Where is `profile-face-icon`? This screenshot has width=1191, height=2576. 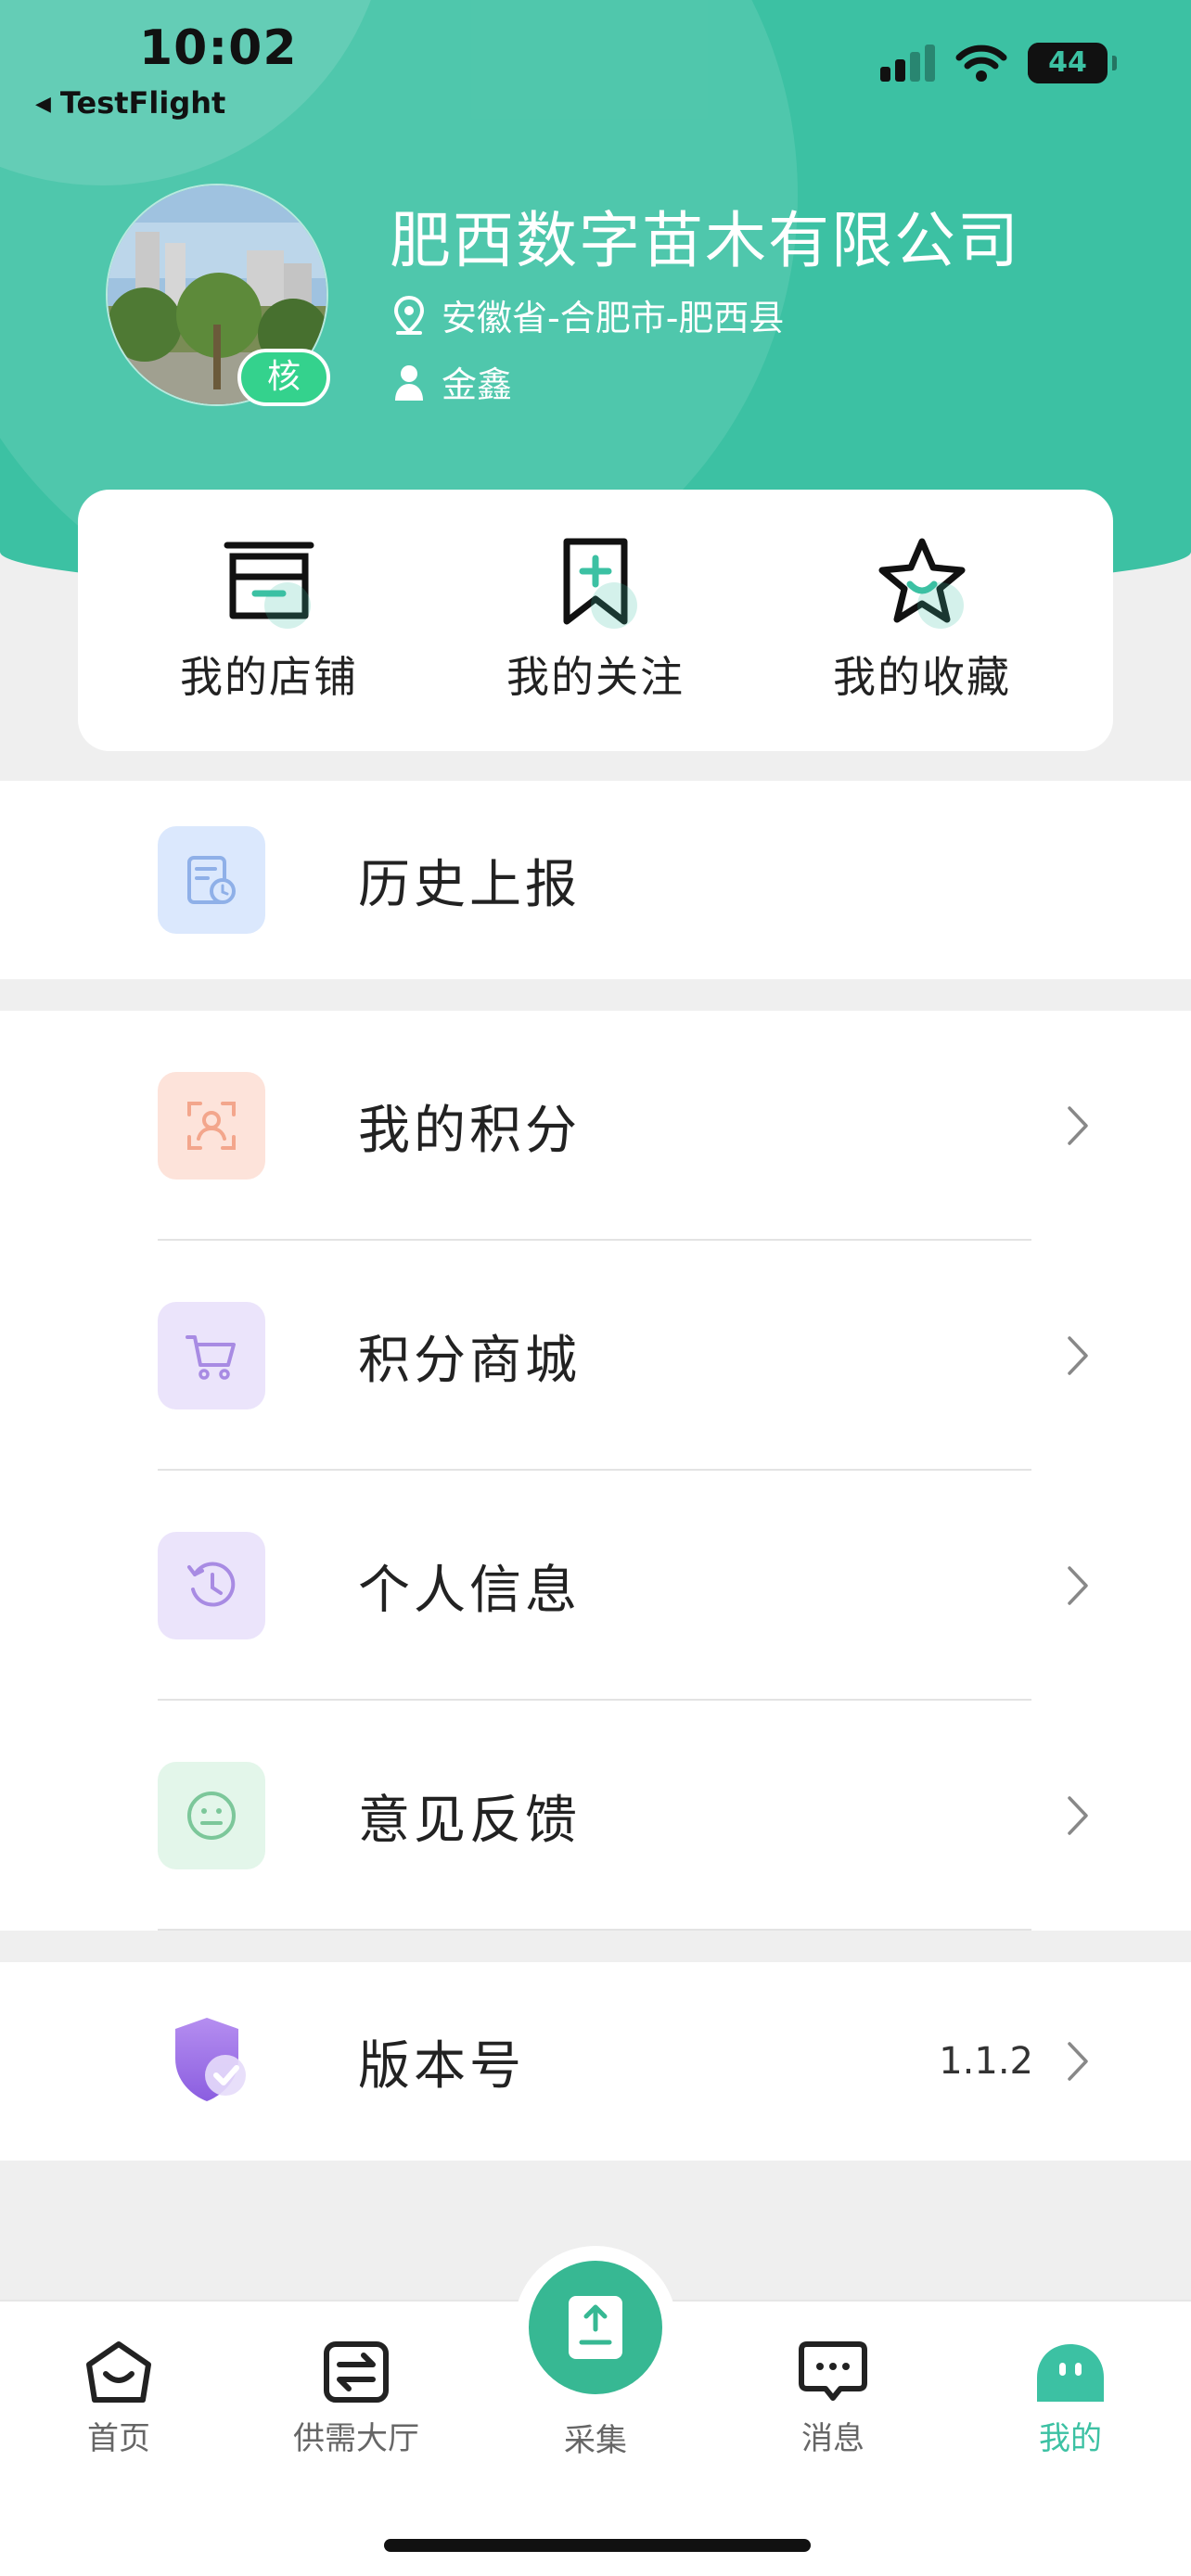 profile-face-icon is located at coordinates (1070, 2373).